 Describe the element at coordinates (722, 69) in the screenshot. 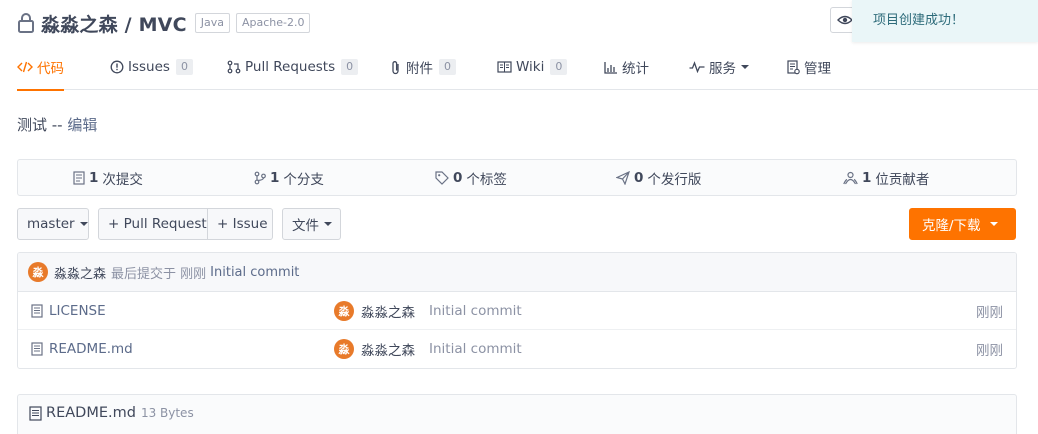

I see `tab-label: 服务` at that location.